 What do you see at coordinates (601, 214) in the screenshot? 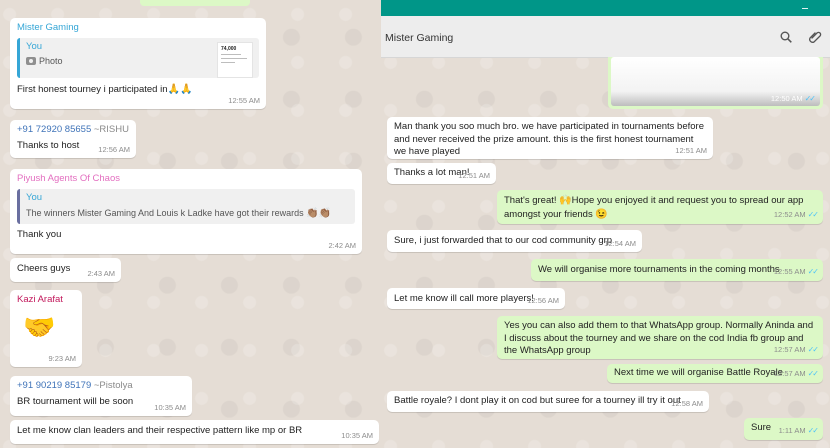
I see `wink-emoji: 😉` at bounding box center [601, 214].